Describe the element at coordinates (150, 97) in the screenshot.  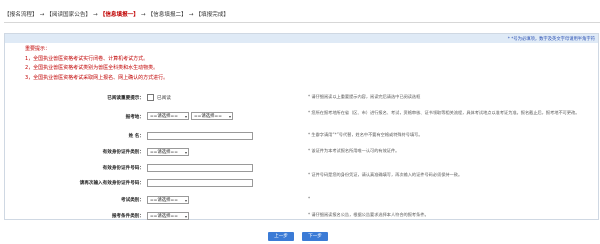
I see `read-notice-checkbox` at that location.